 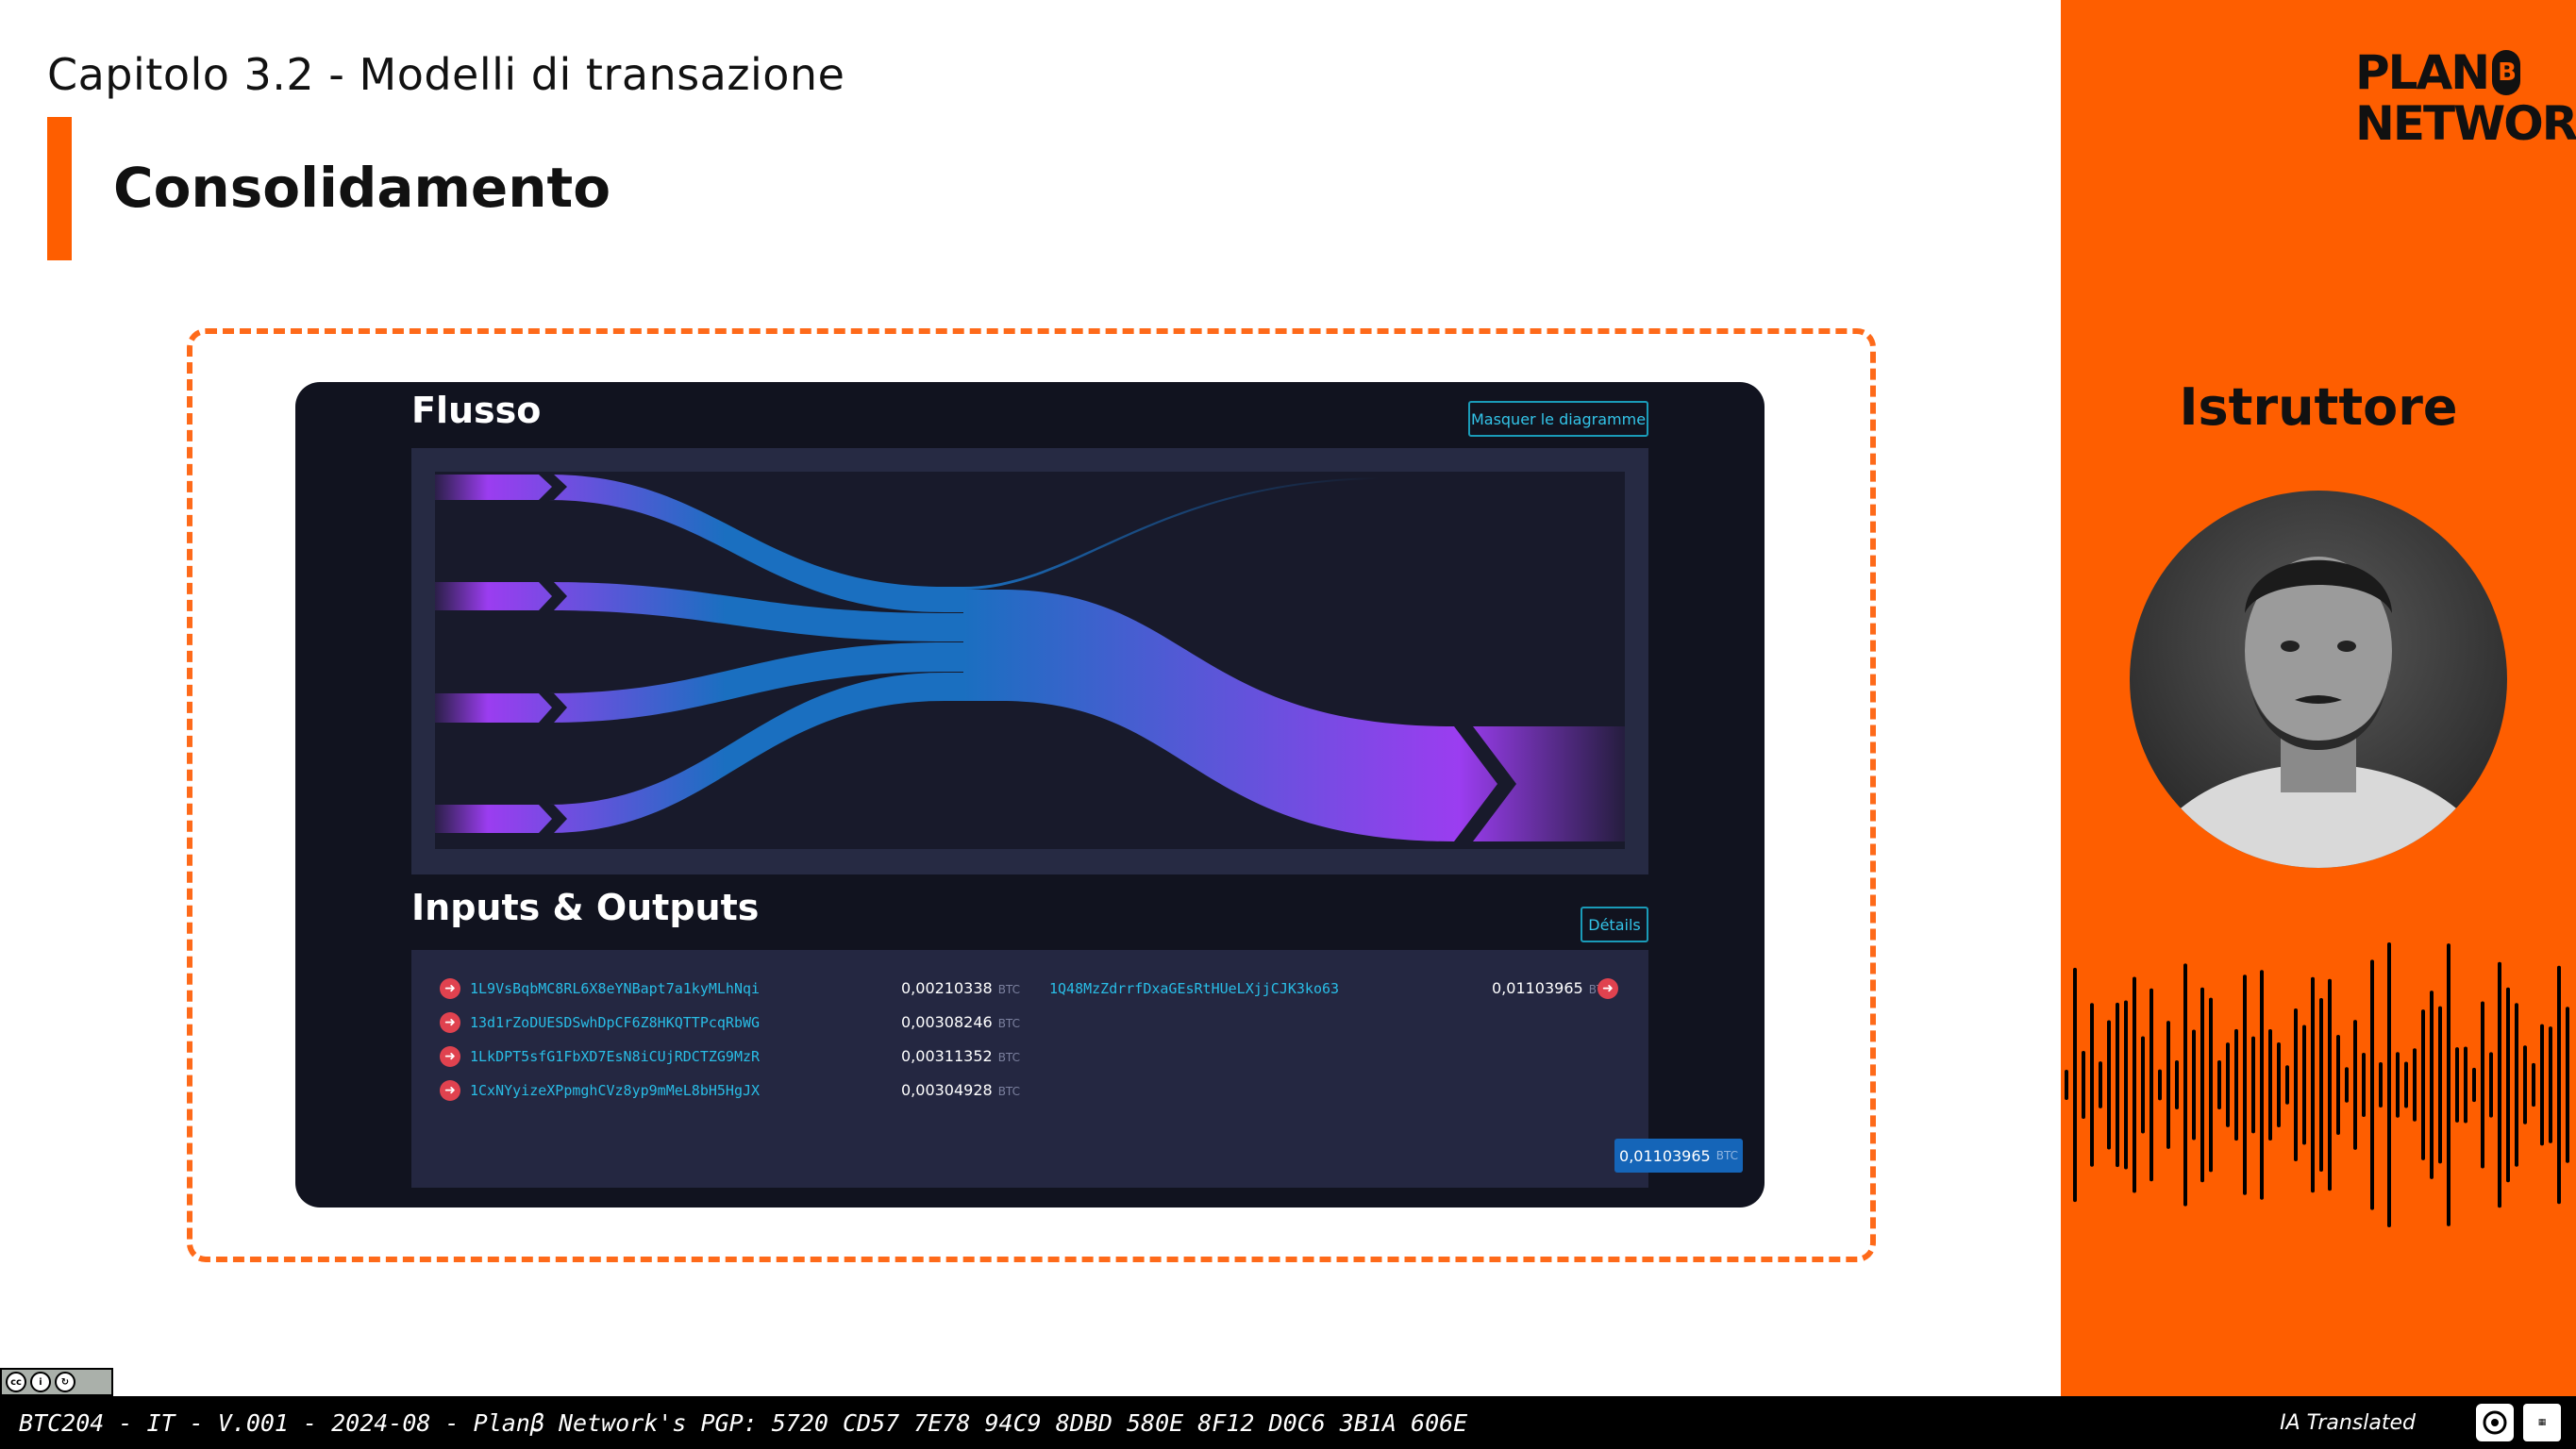 What do you see at coordinates (446, 75) in the screenshot?
I see `chapter-heading: Capitolo 3.2 - Modelli di transazione` at bounding box center [446, 75].